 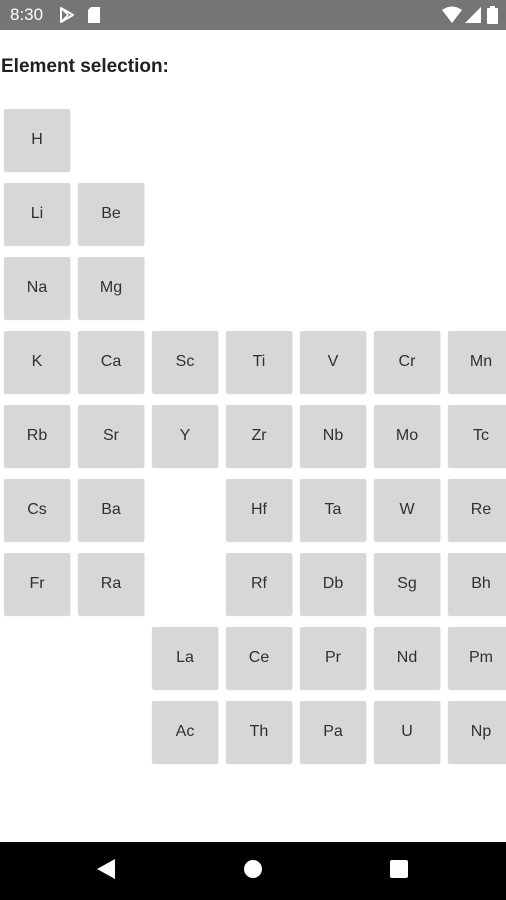 What do you see at coordinates (407, 658) in the screenshot?
I see `element-nd-button: Nd` at bounding box center [407, 658].